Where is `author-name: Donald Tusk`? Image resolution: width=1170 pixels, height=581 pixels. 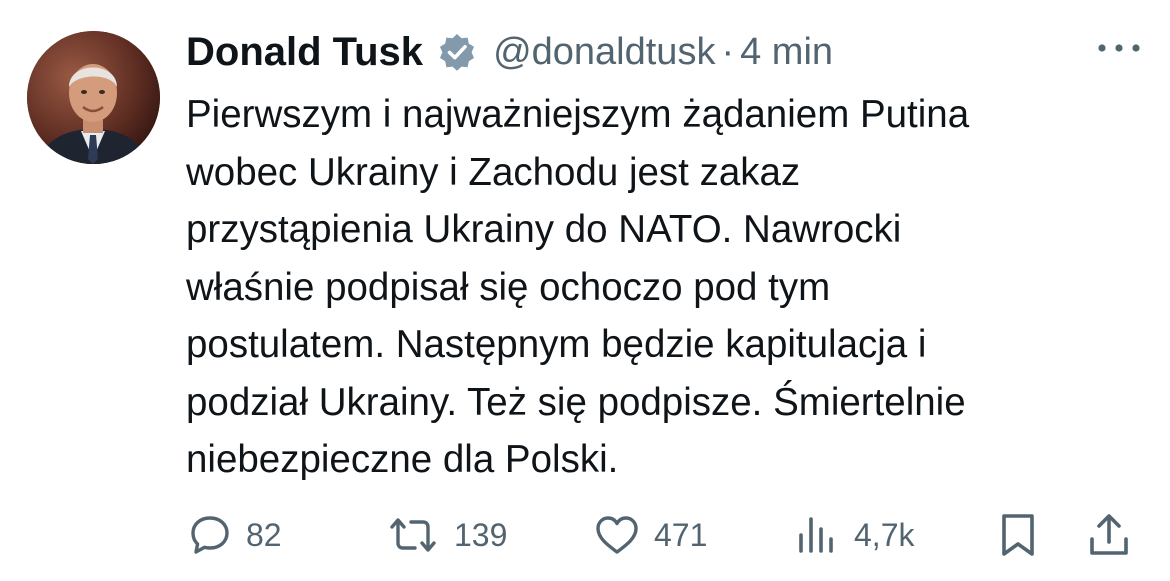
author-name: Donald Tusk is located at coordinates (304, 52).